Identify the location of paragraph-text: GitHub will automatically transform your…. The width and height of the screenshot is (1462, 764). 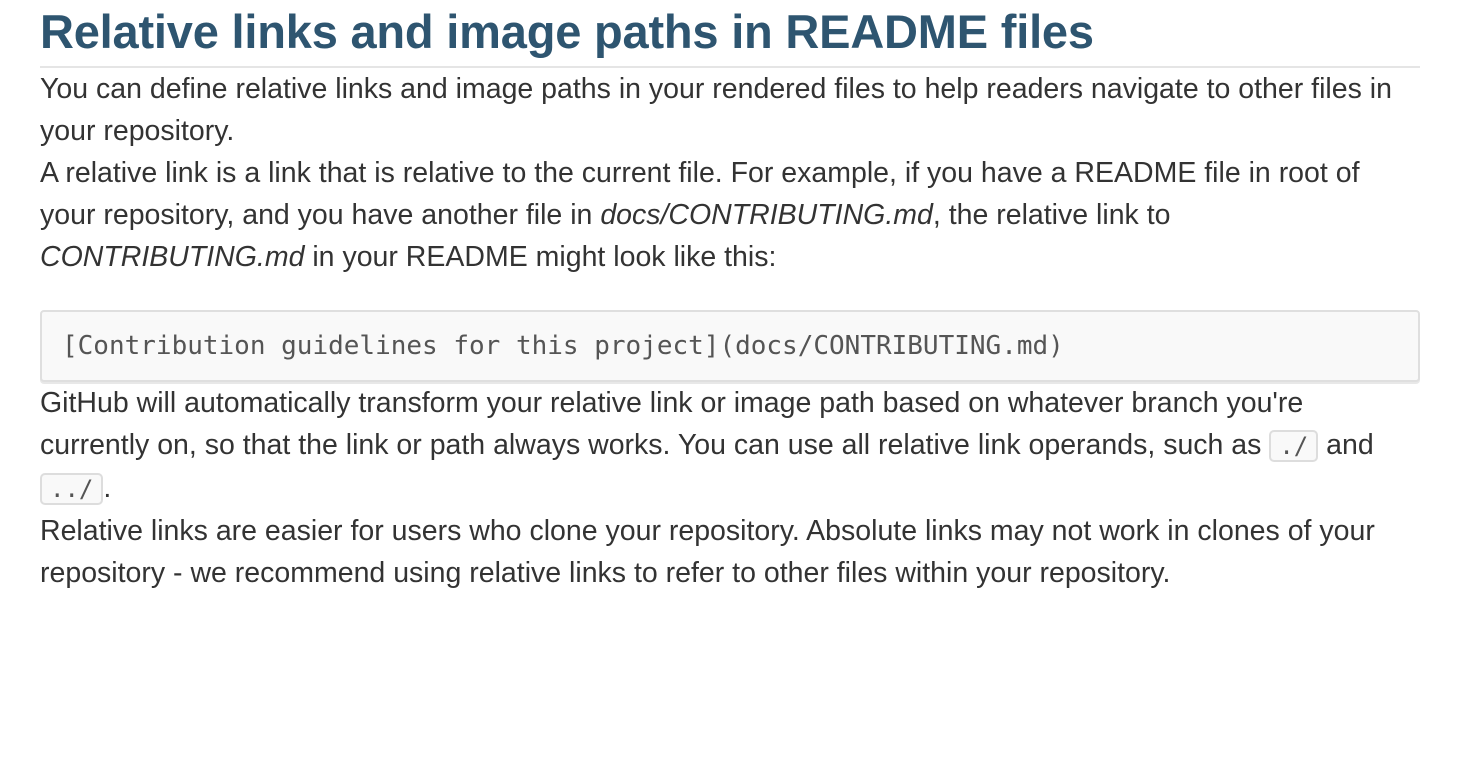
(672, 424).